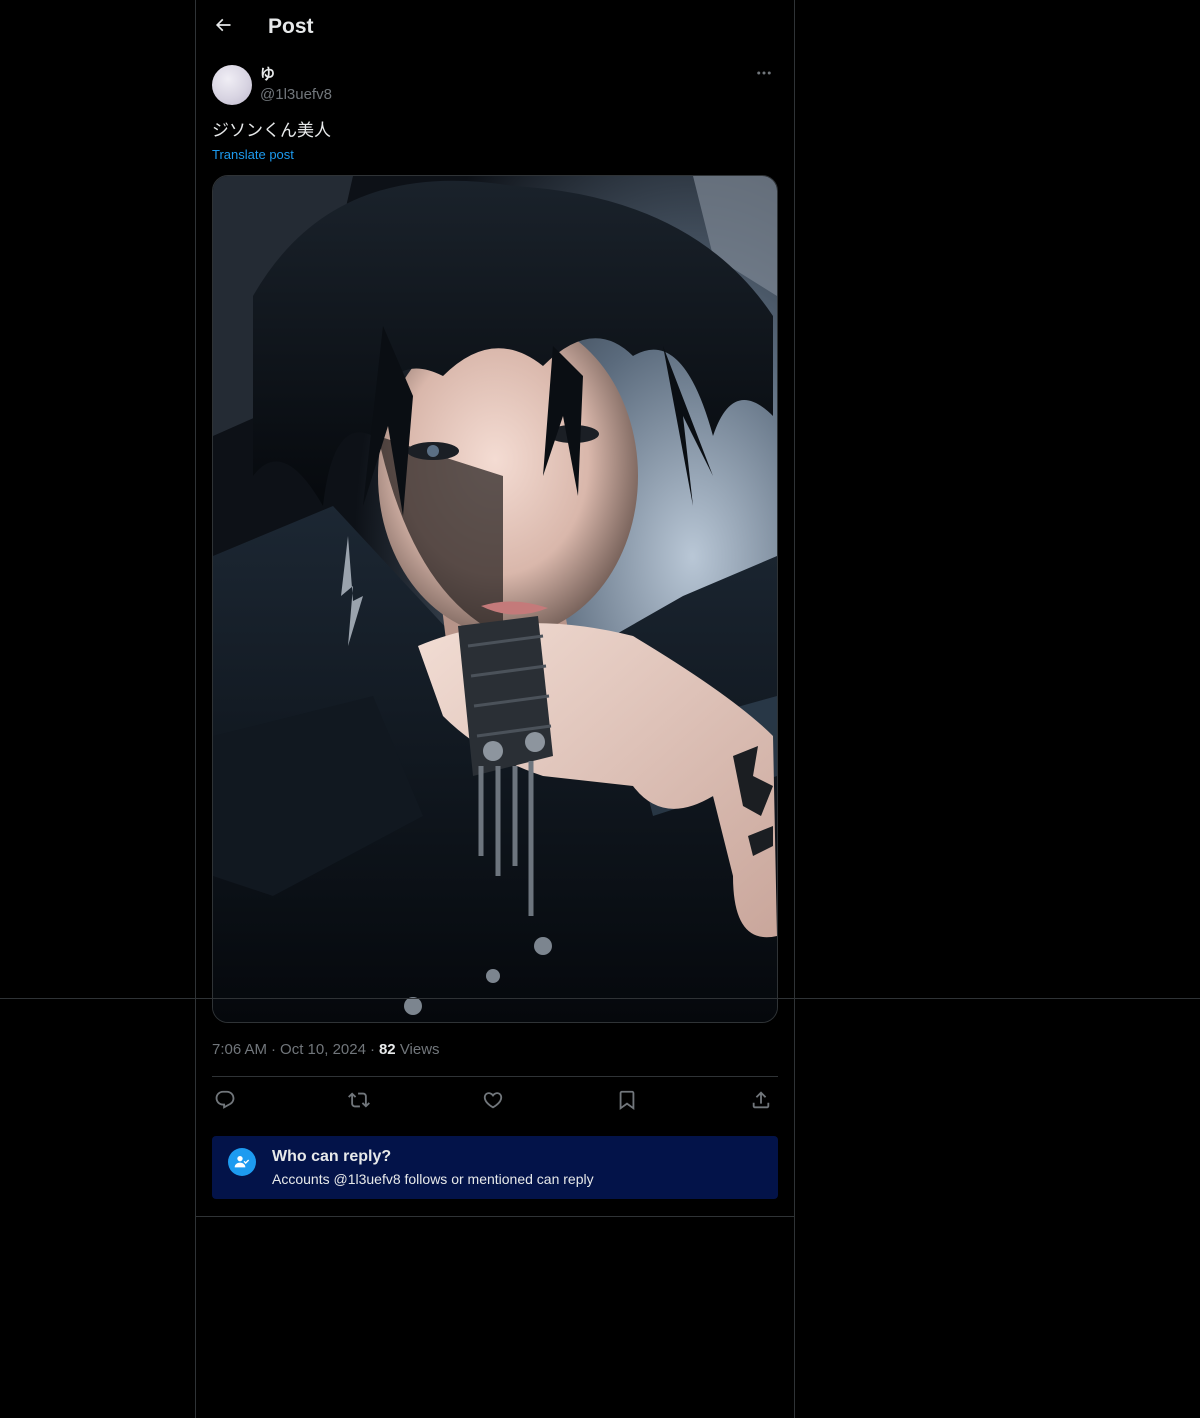 The image size is (1200, 1418). I want to click on like-button, so click(493, 1102).